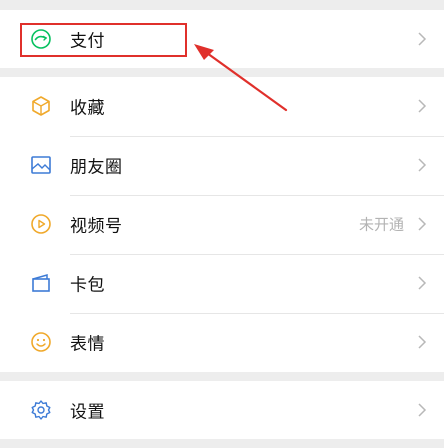 The width and height of the screenshot is (444, 448). Describe the element at coordinates (222, 283) in the screenshot. I see `menu-item-cards: 卡包` at that location.